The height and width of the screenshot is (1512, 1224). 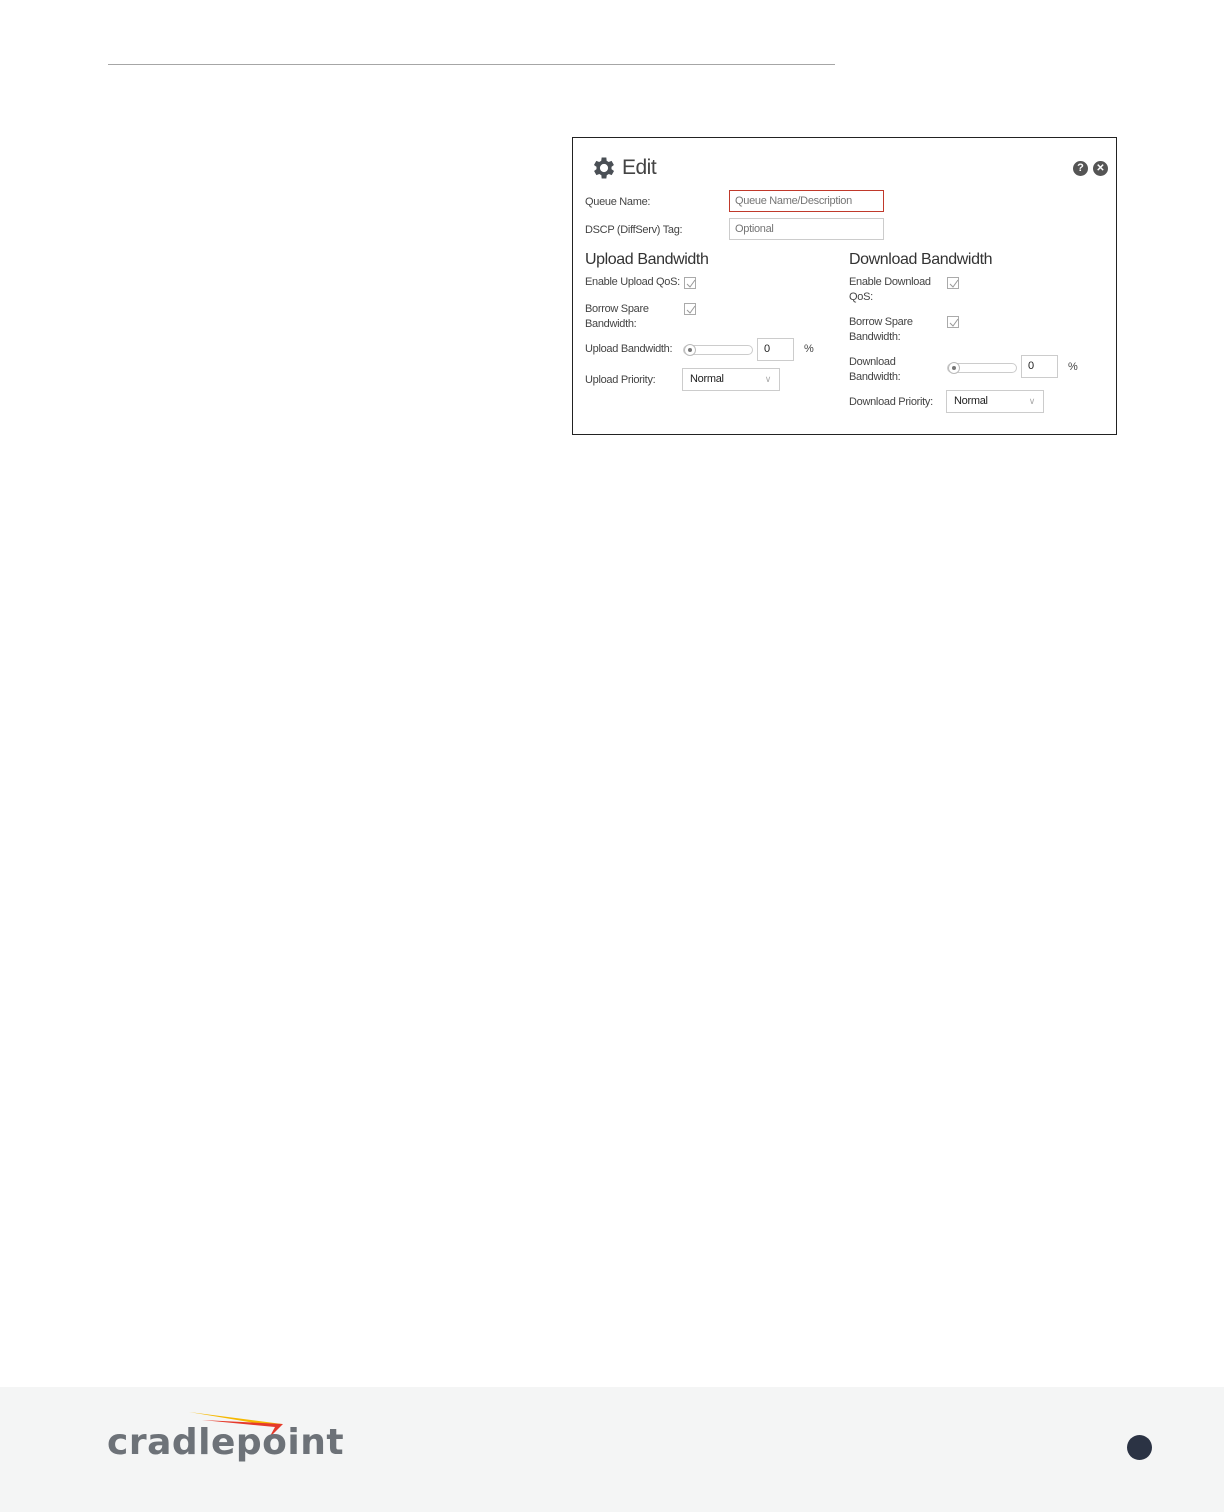 I want to click on enable-download-qos-checkbox, so click(x=953, y=283).